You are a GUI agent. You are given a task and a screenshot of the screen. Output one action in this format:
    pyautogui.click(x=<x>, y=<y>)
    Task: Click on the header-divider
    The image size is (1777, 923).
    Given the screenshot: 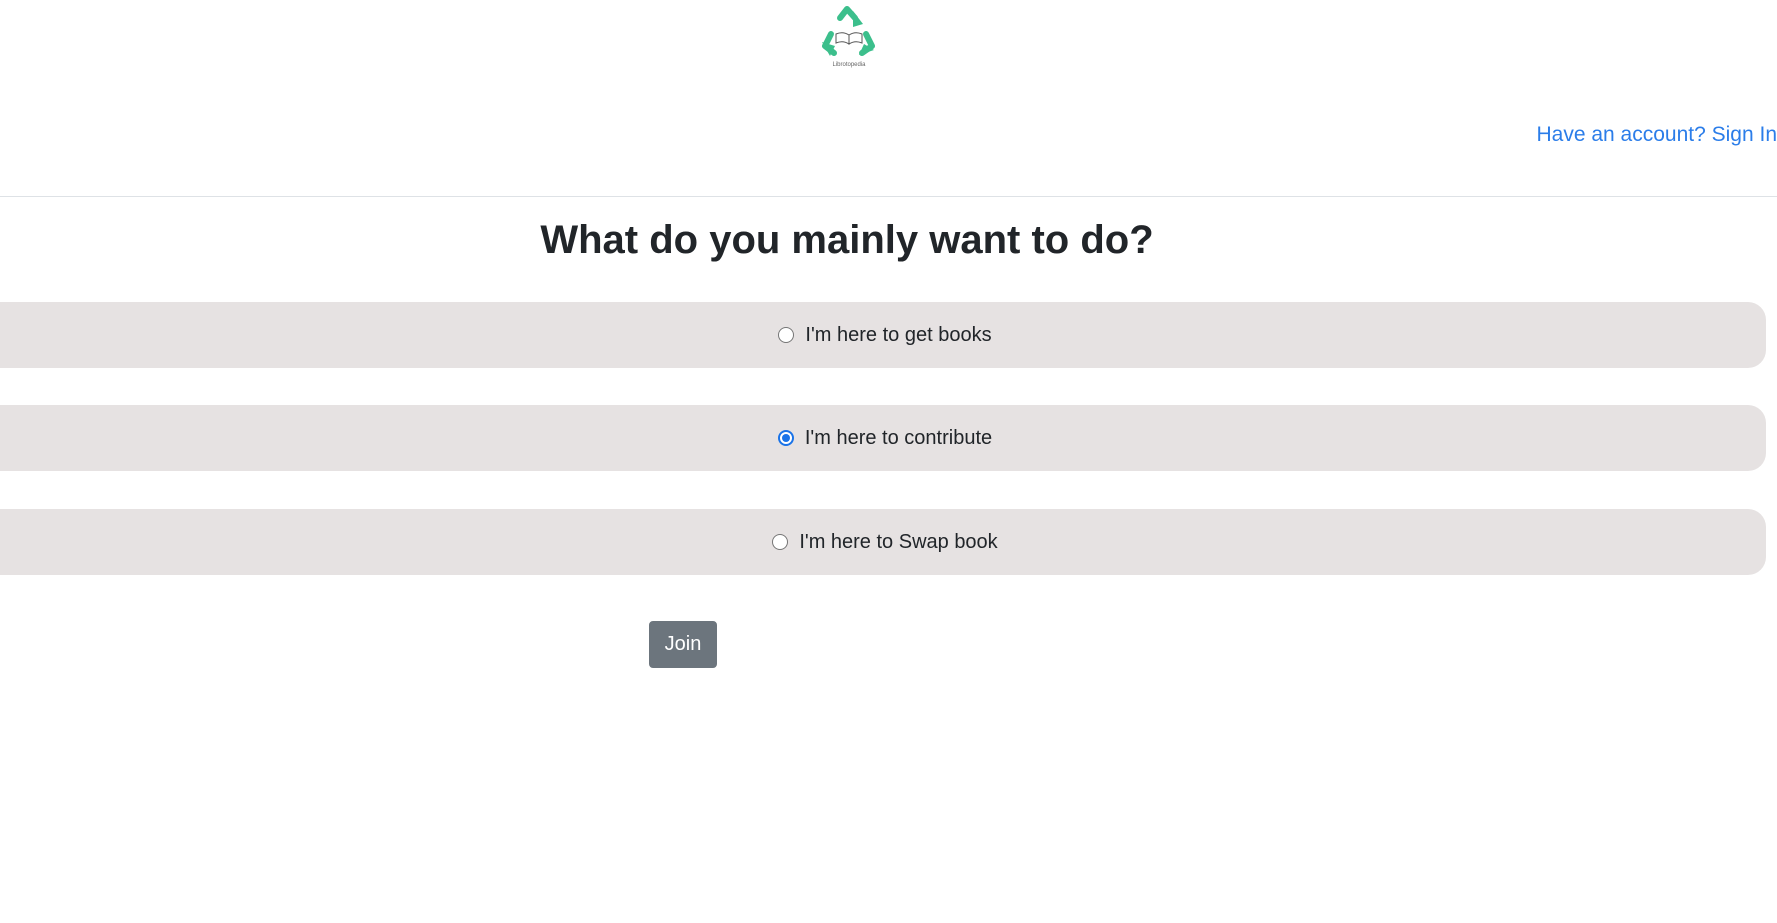 What is the action you would take?
    pyautogui.click(x=888, y=196)
    